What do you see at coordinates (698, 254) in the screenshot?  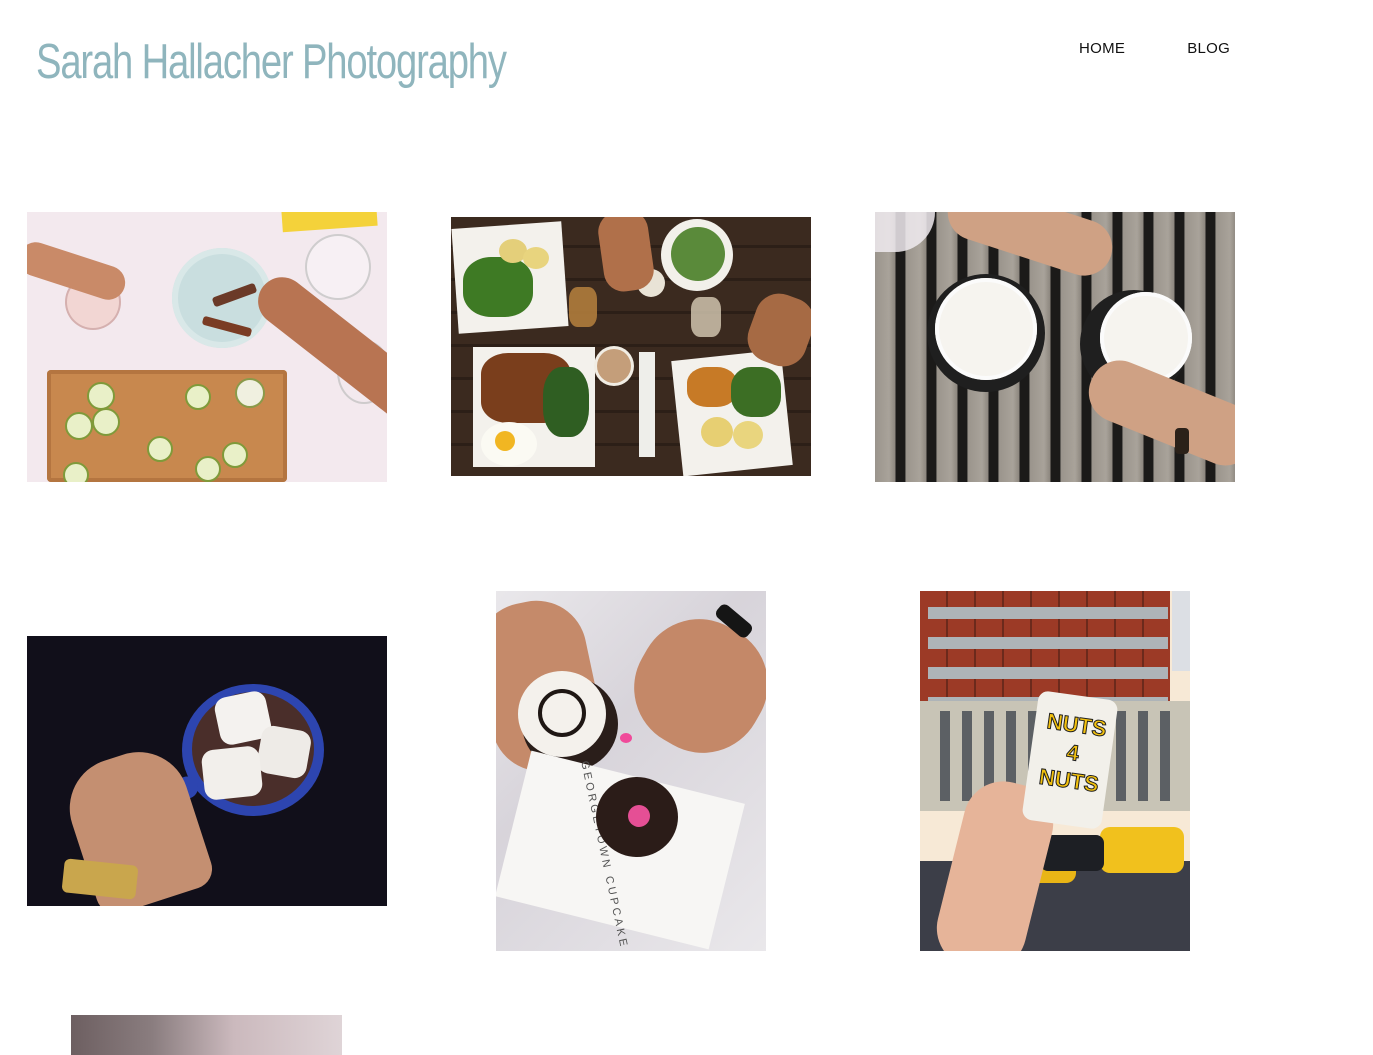 I see `salad` at bounding box center [698, 254].